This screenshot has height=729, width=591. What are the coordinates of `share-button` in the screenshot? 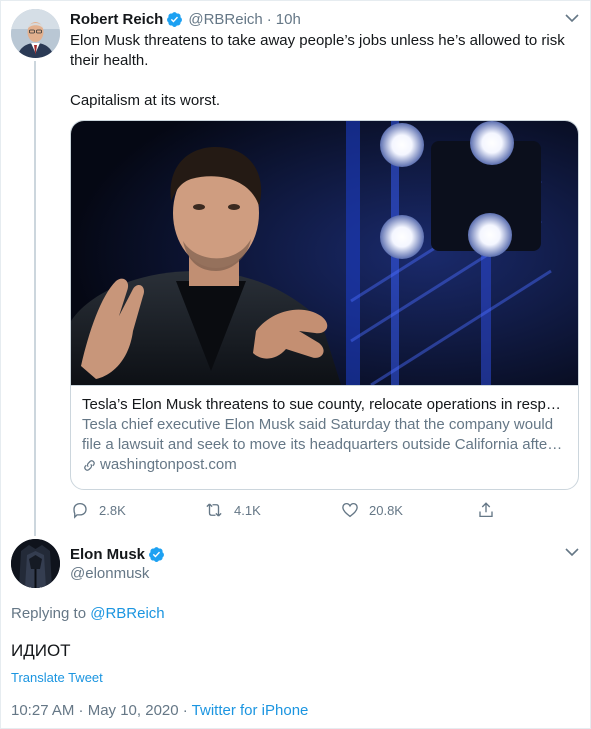 It's located at (491, 510).